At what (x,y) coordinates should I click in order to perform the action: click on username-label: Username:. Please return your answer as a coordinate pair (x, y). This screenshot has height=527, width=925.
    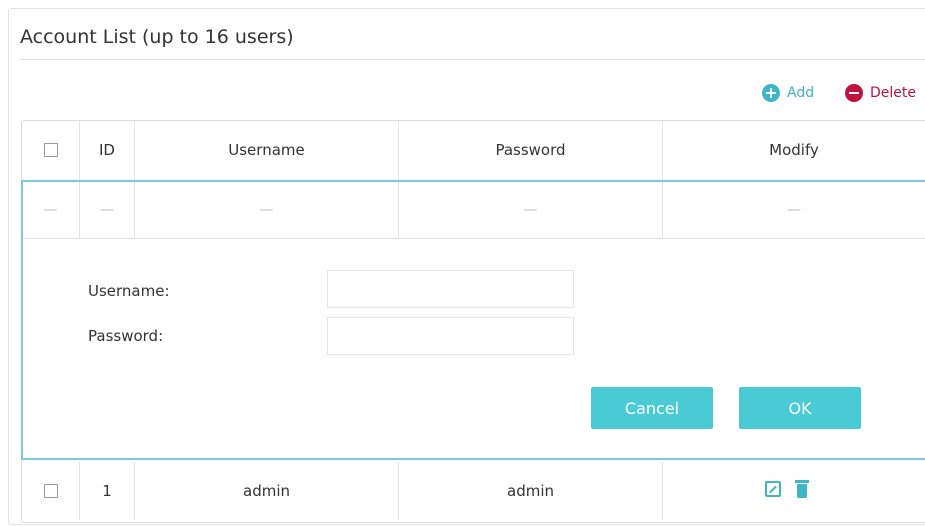
    Looking at the image, I should click on (129, 291).